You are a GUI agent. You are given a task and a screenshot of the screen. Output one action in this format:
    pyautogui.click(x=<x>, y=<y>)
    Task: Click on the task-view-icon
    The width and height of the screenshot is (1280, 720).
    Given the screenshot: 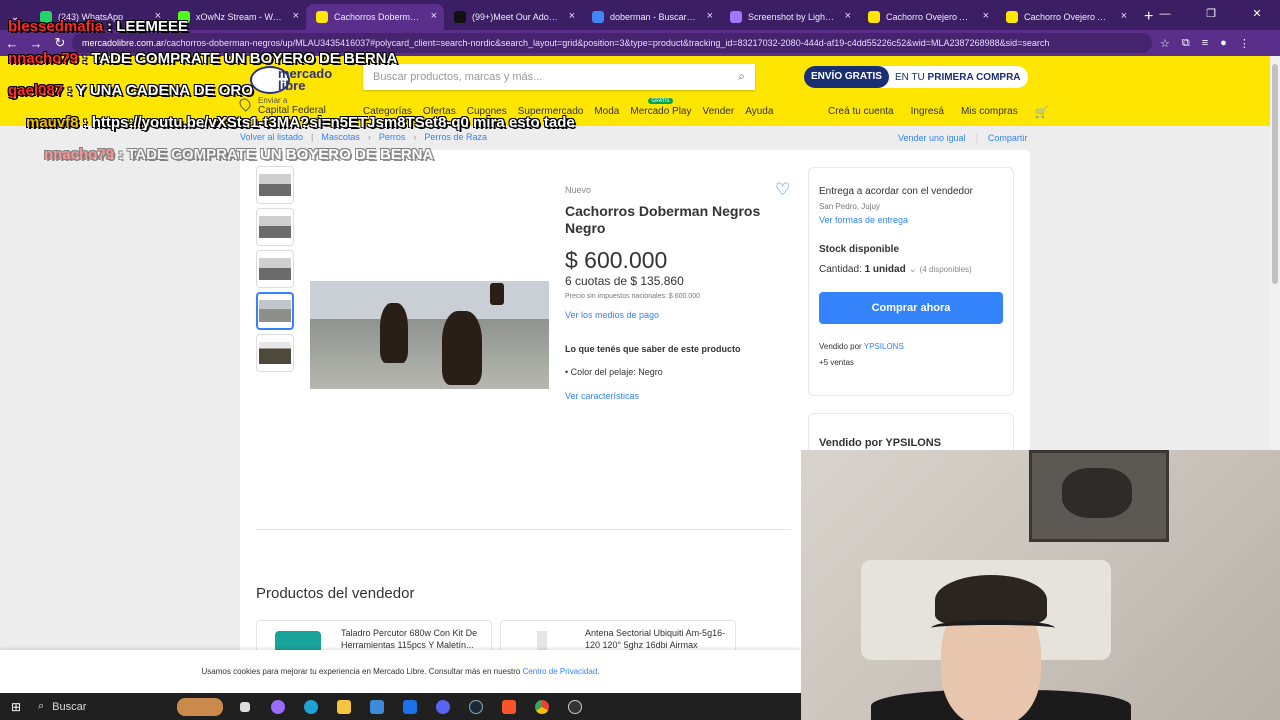 What is the action you would take?
    pyautogui.click(x=244, y=706)
    